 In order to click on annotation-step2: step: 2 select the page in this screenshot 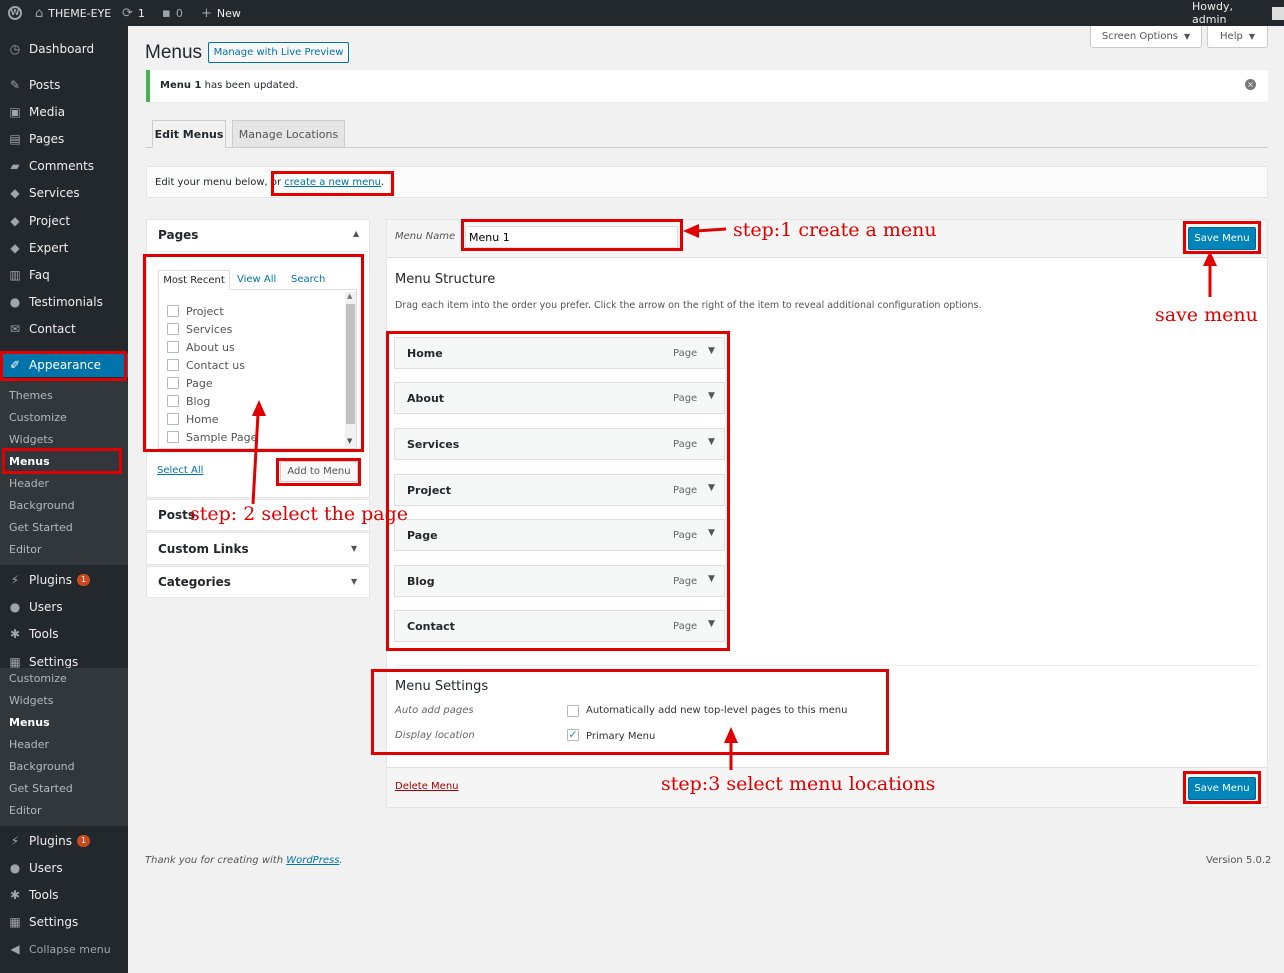, I will do `click(299, 514)`.